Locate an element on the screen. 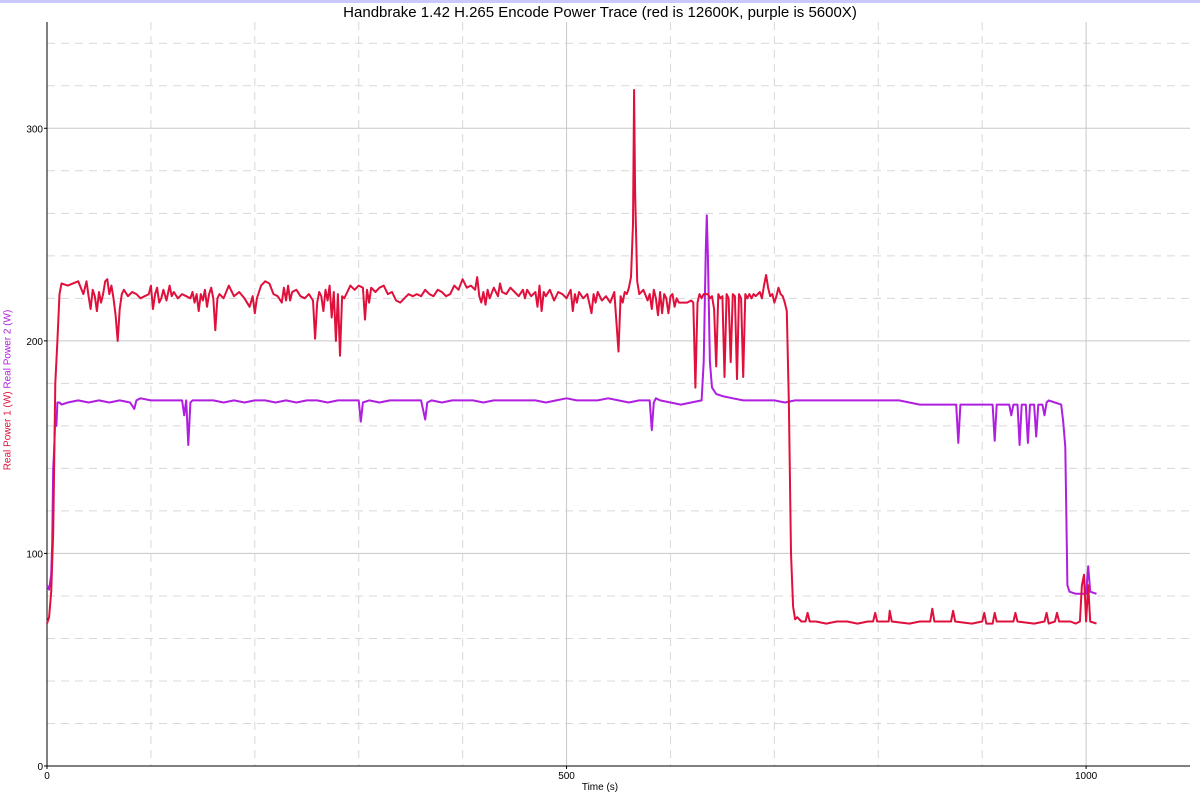  y-axis-label: Real Power 1 (W) Real Power 2 (W) is located at coordinates (8, 390).